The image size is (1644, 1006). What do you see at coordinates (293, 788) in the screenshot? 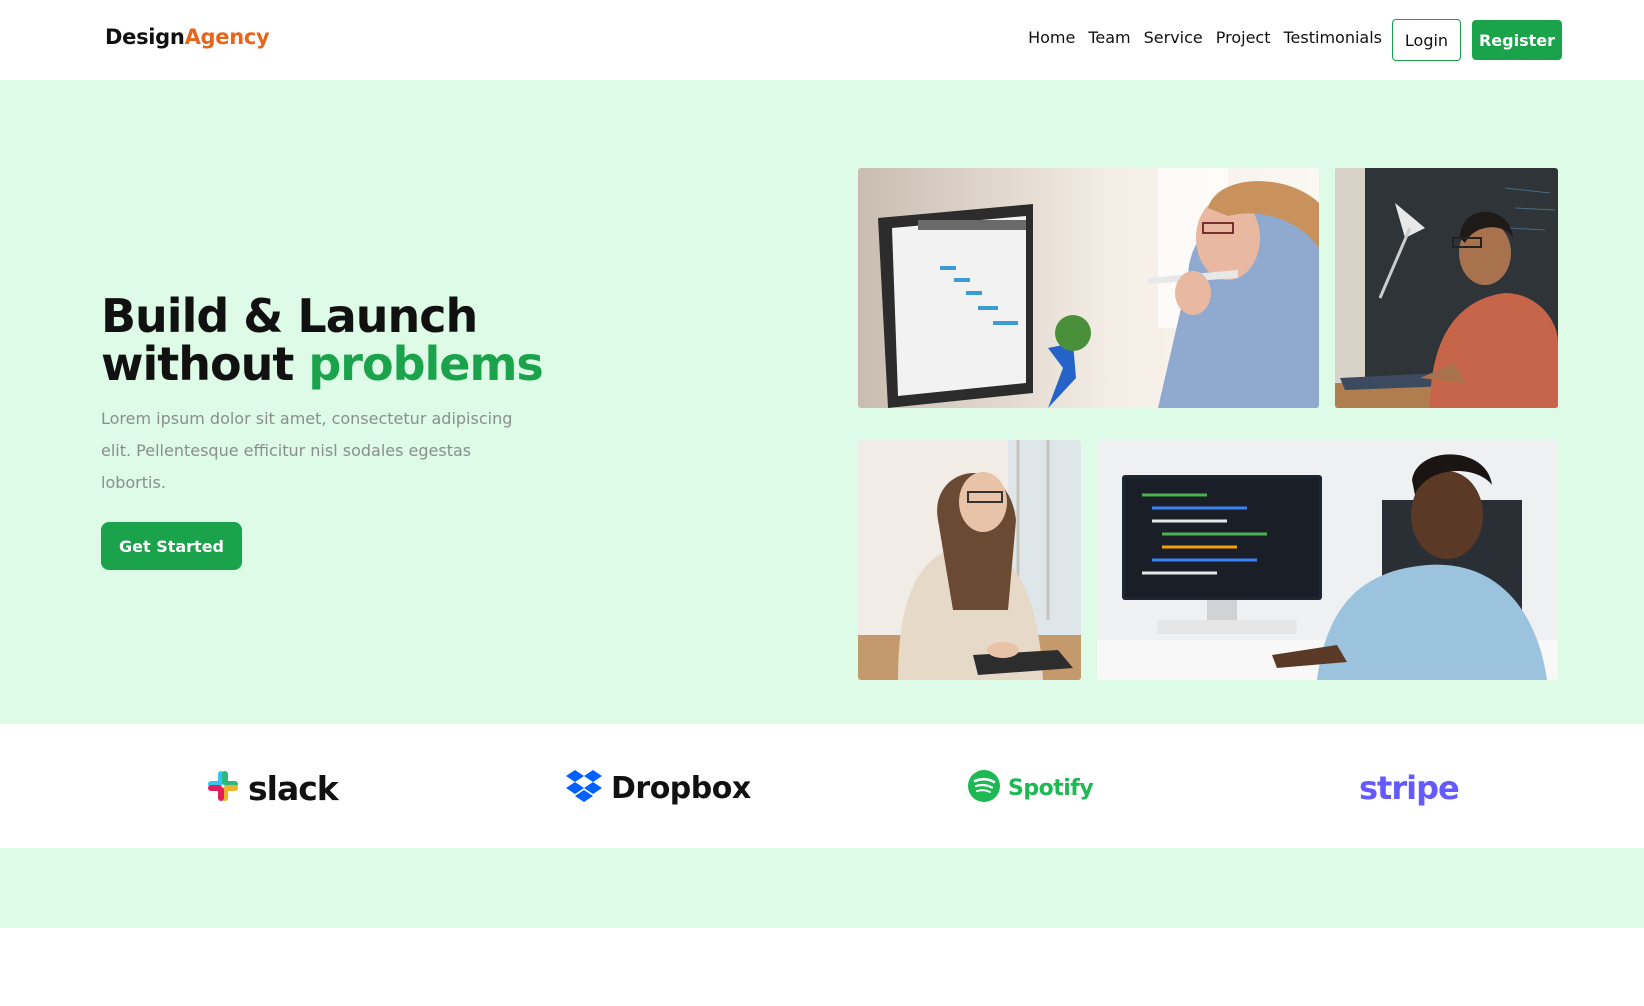
I see `partner-slack-label: slack` at bounding box center [293, 788].